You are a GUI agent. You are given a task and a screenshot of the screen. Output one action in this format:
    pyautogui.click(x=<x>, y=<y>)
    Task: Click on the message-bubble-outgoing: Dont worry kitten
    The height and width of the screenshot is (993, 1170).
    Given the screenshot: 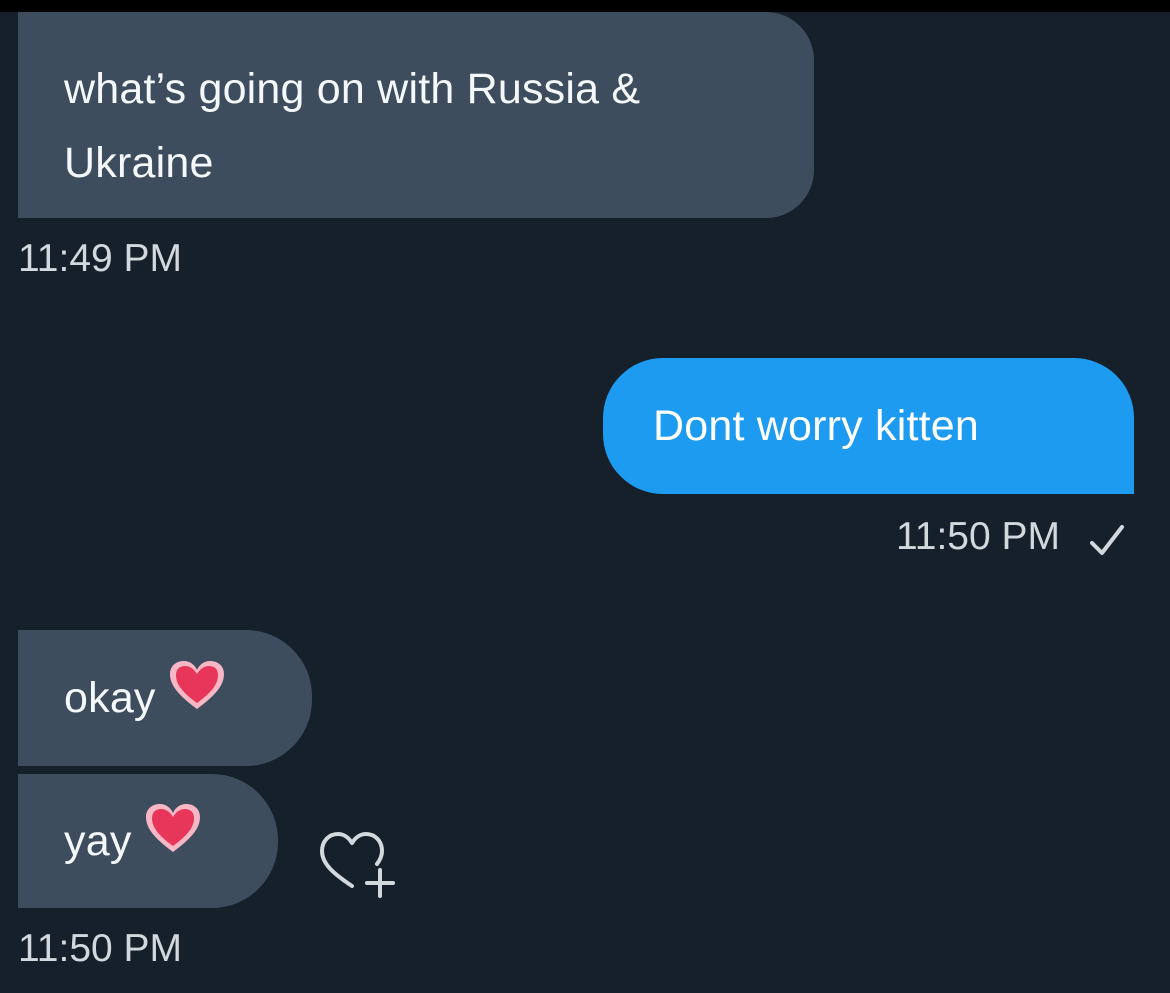 What is the action you would take?
    pyautogui.click(x=868, y=426)
    